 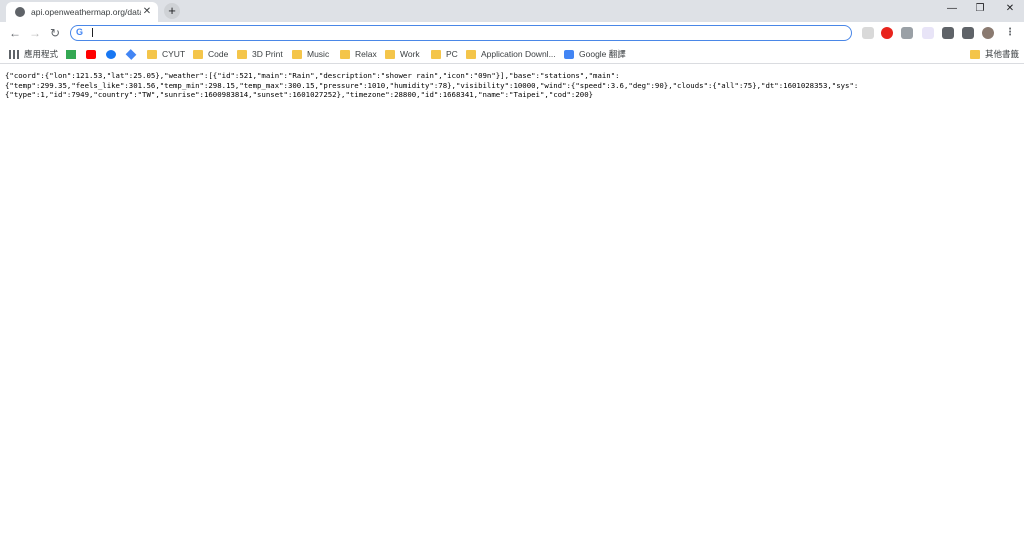 What do you see at coordinates (86, 12) in the screenshot?
I see `tab-title: api.openweathermap.org/data/2.5/weather` at bounding box center [86, 12].